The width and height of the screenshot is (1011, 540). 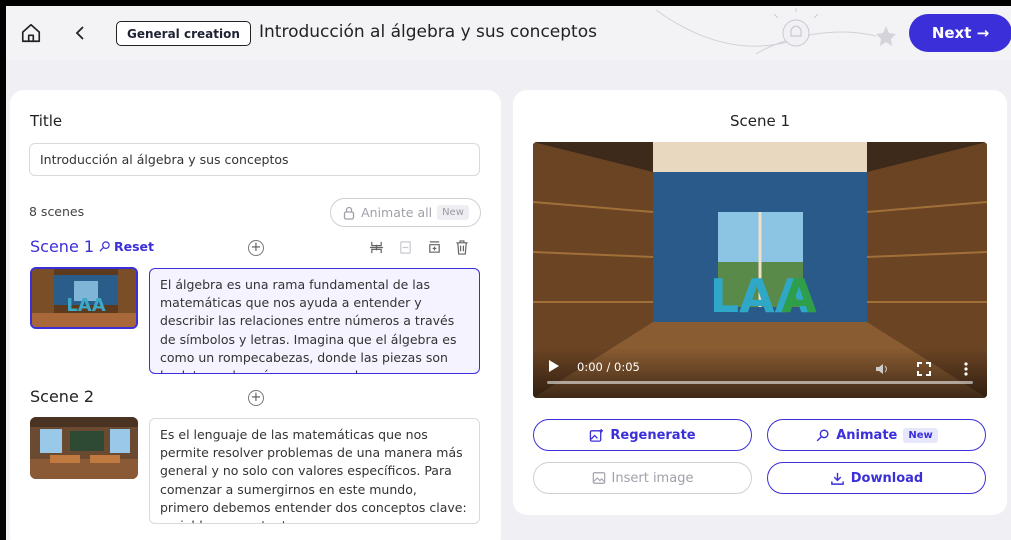 What do you see at coordinates (397, 212) in the screenshot?
I see `animate-all-label: Animate all` at bounding box center [397, 212].